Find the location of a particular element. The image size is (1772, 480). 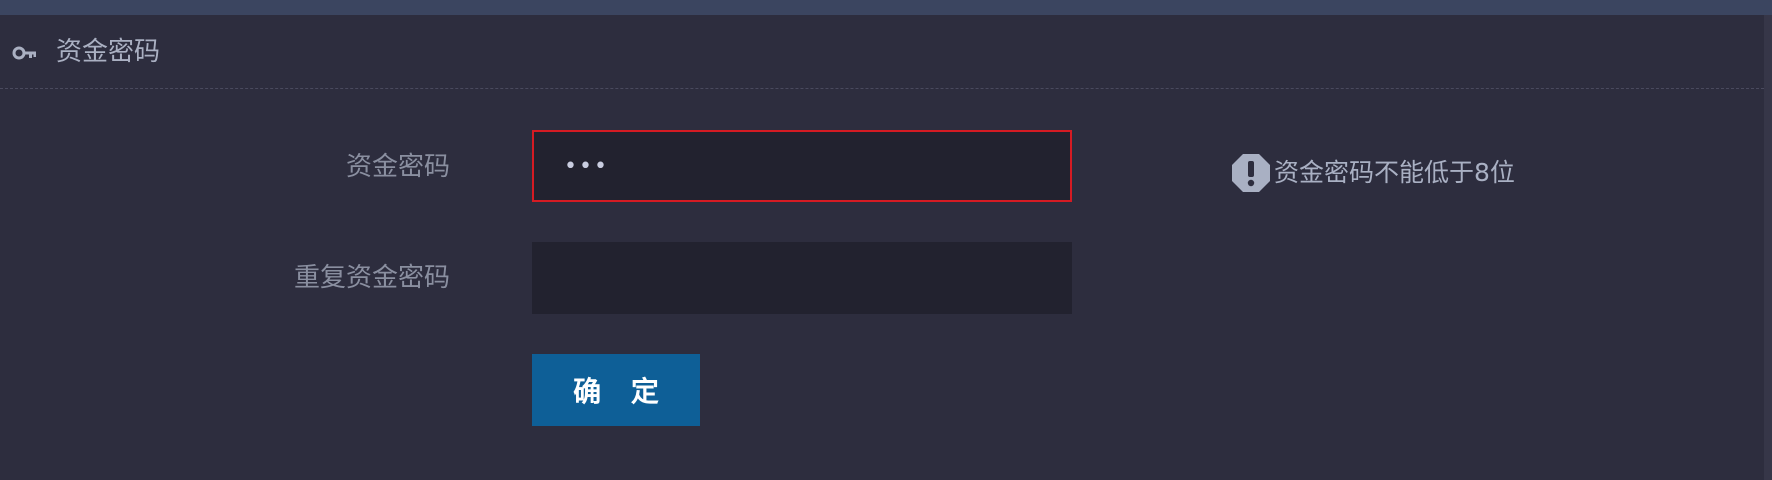

password-input is located at coordinates (802, 166).